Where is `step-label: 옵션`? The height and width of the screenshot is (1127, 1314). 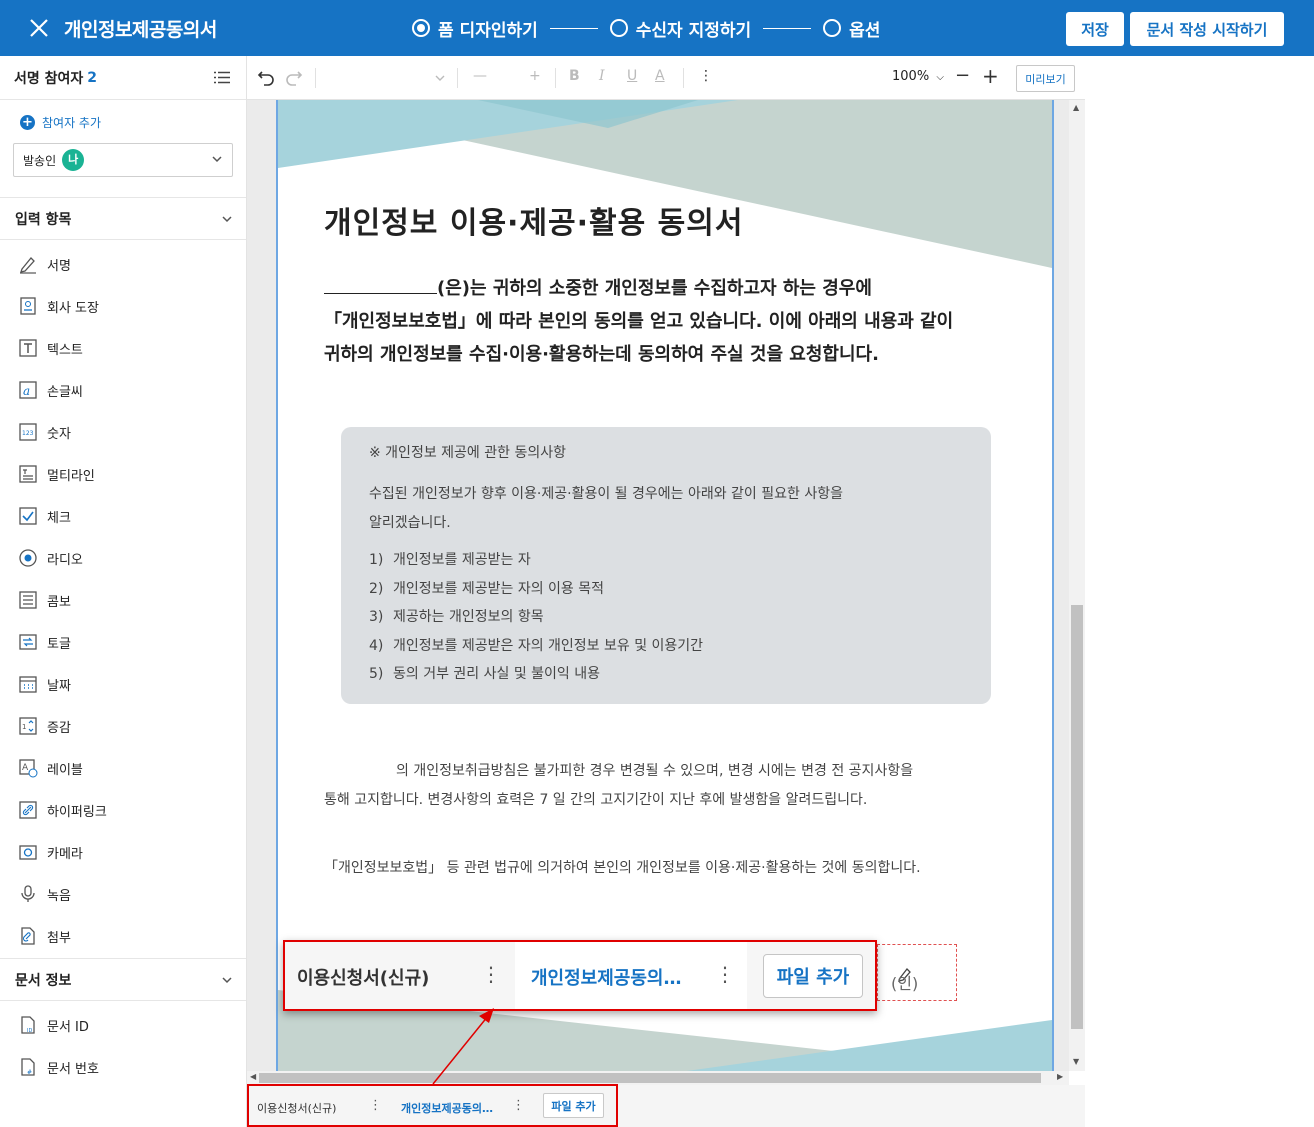
step-label: 옵션 is located at coordinates (865, 30).